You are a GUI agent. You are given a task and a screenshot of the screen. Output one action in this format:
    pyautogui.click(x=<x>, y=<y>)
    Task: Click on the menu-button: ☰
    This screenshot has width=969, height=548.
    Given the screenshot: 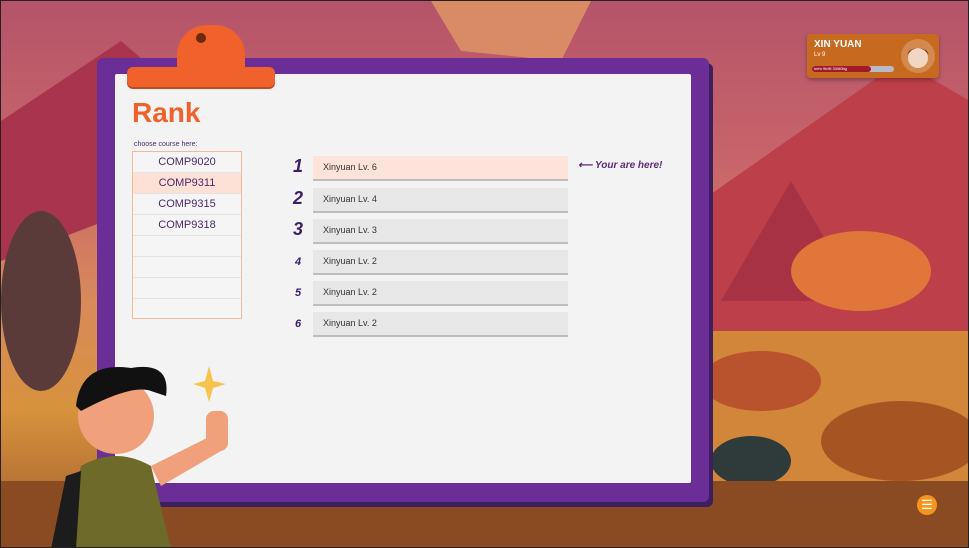 What is the action you would take?
    pyautogui.click(x=927, y=505)
    